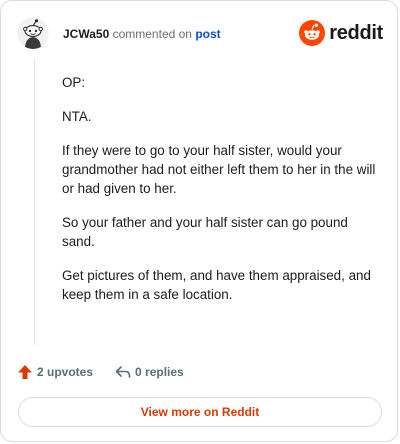  I want to click on reddit-logo-icon, so click(312, 33).